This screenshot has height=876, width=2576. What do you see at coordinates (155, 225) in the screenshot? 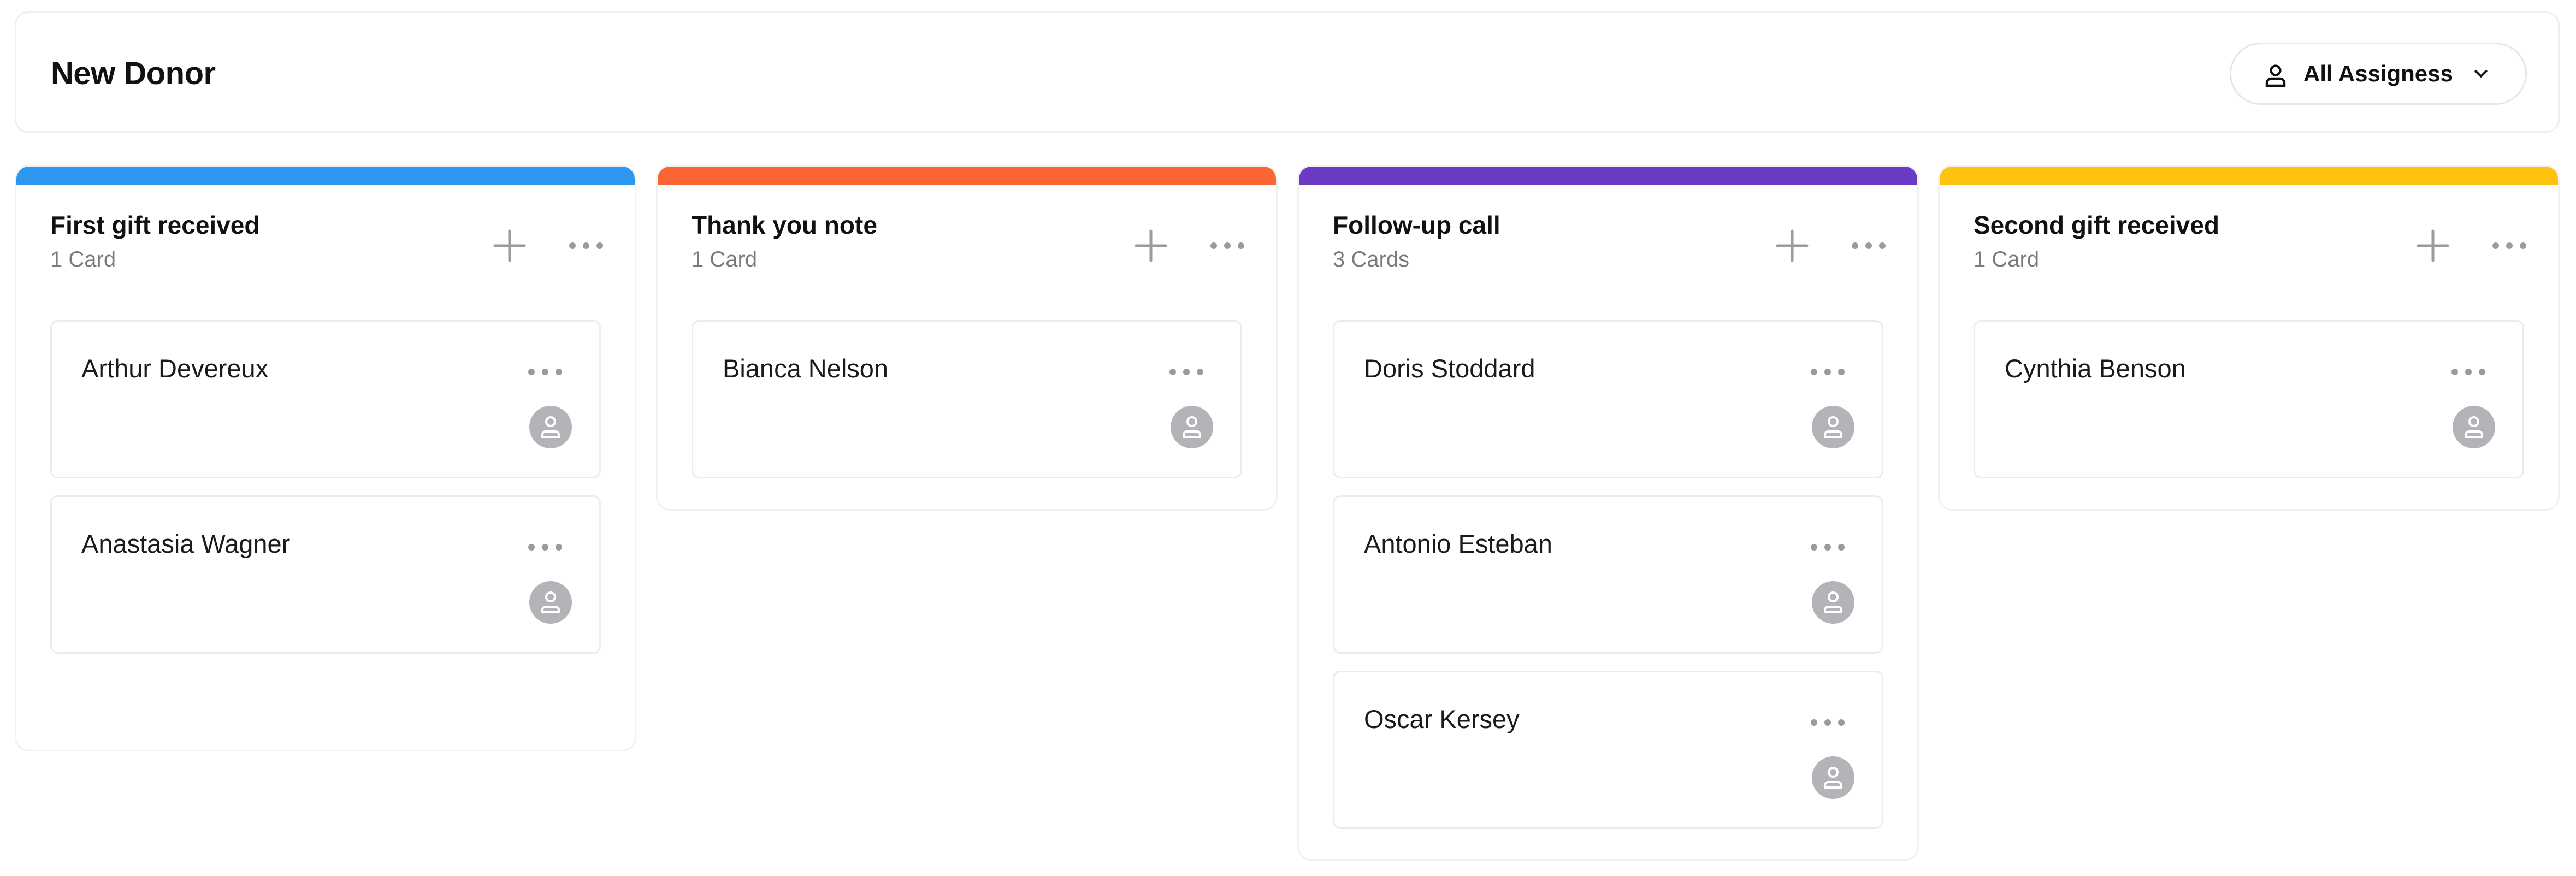
I see `column-title: First gift received` at bounding box center [155, 225].